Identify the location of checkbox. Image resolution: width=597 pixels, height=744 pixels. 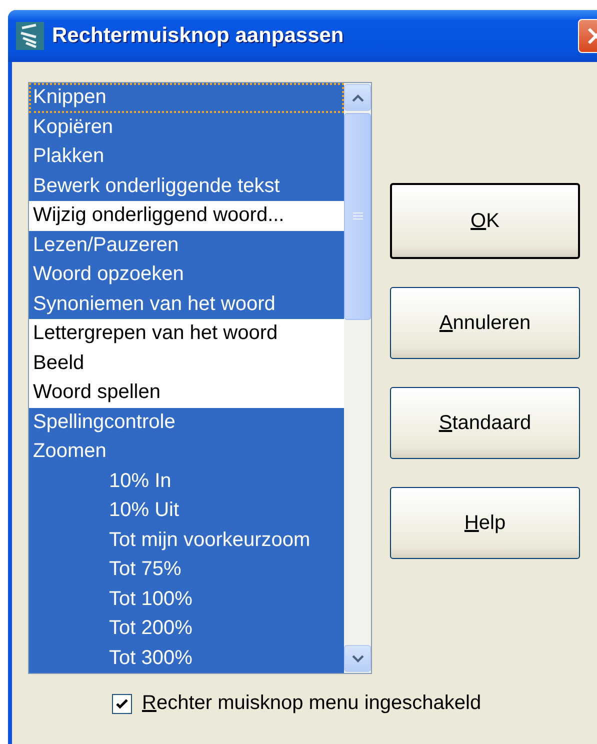
(122, 704).